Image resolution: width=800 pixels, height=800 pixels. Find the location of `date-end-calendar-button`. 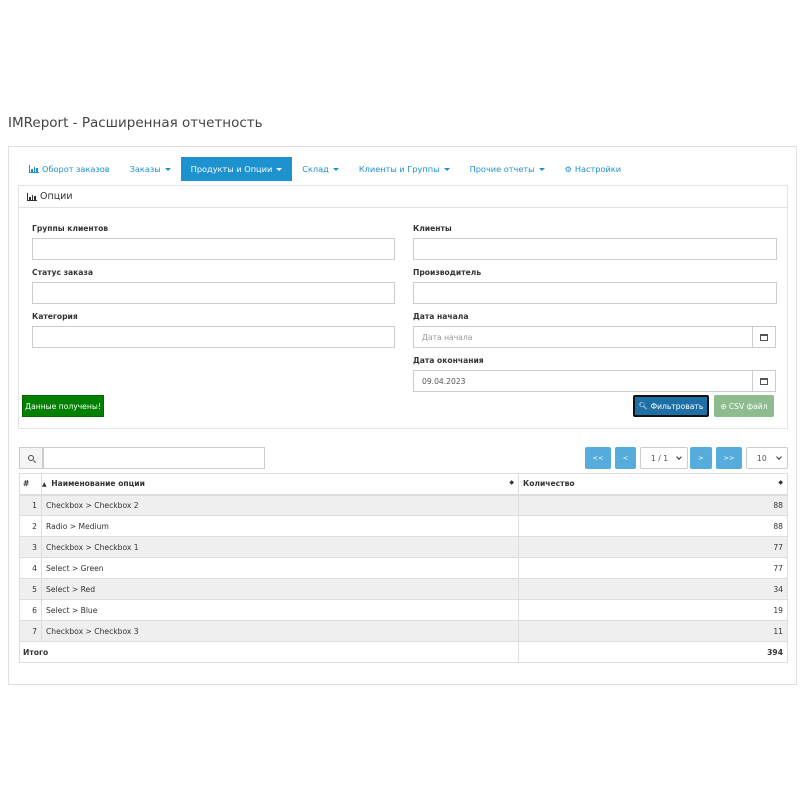

date-end-calendar-button is located at coordinates (764, 381).